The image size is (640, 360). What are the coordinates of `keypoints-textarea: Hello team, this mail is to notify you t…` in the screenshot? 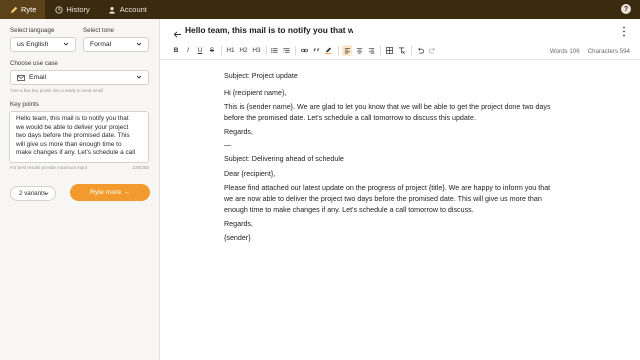 It's located at (79, 137).